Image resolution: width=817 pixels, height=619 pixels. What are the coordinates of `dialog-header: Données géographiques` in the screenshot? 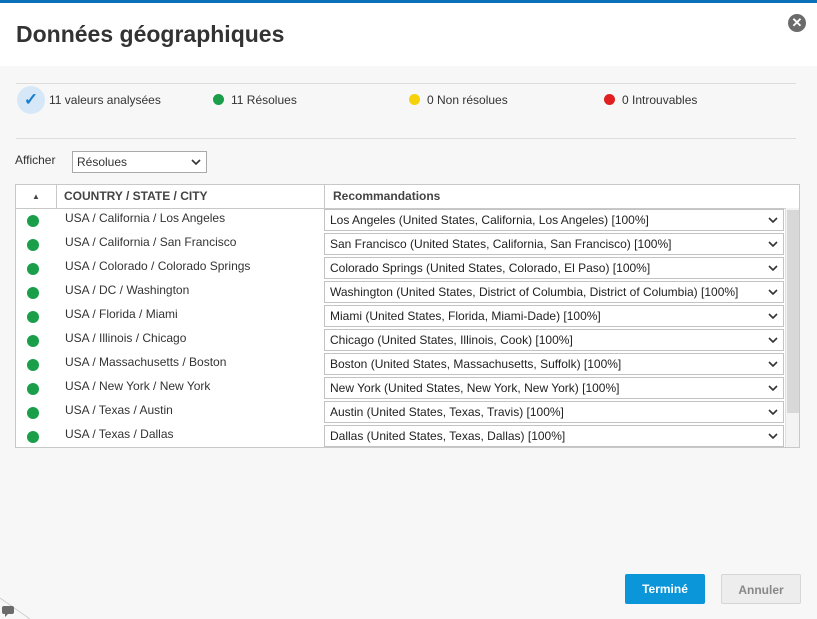 It's located at (408, 34).